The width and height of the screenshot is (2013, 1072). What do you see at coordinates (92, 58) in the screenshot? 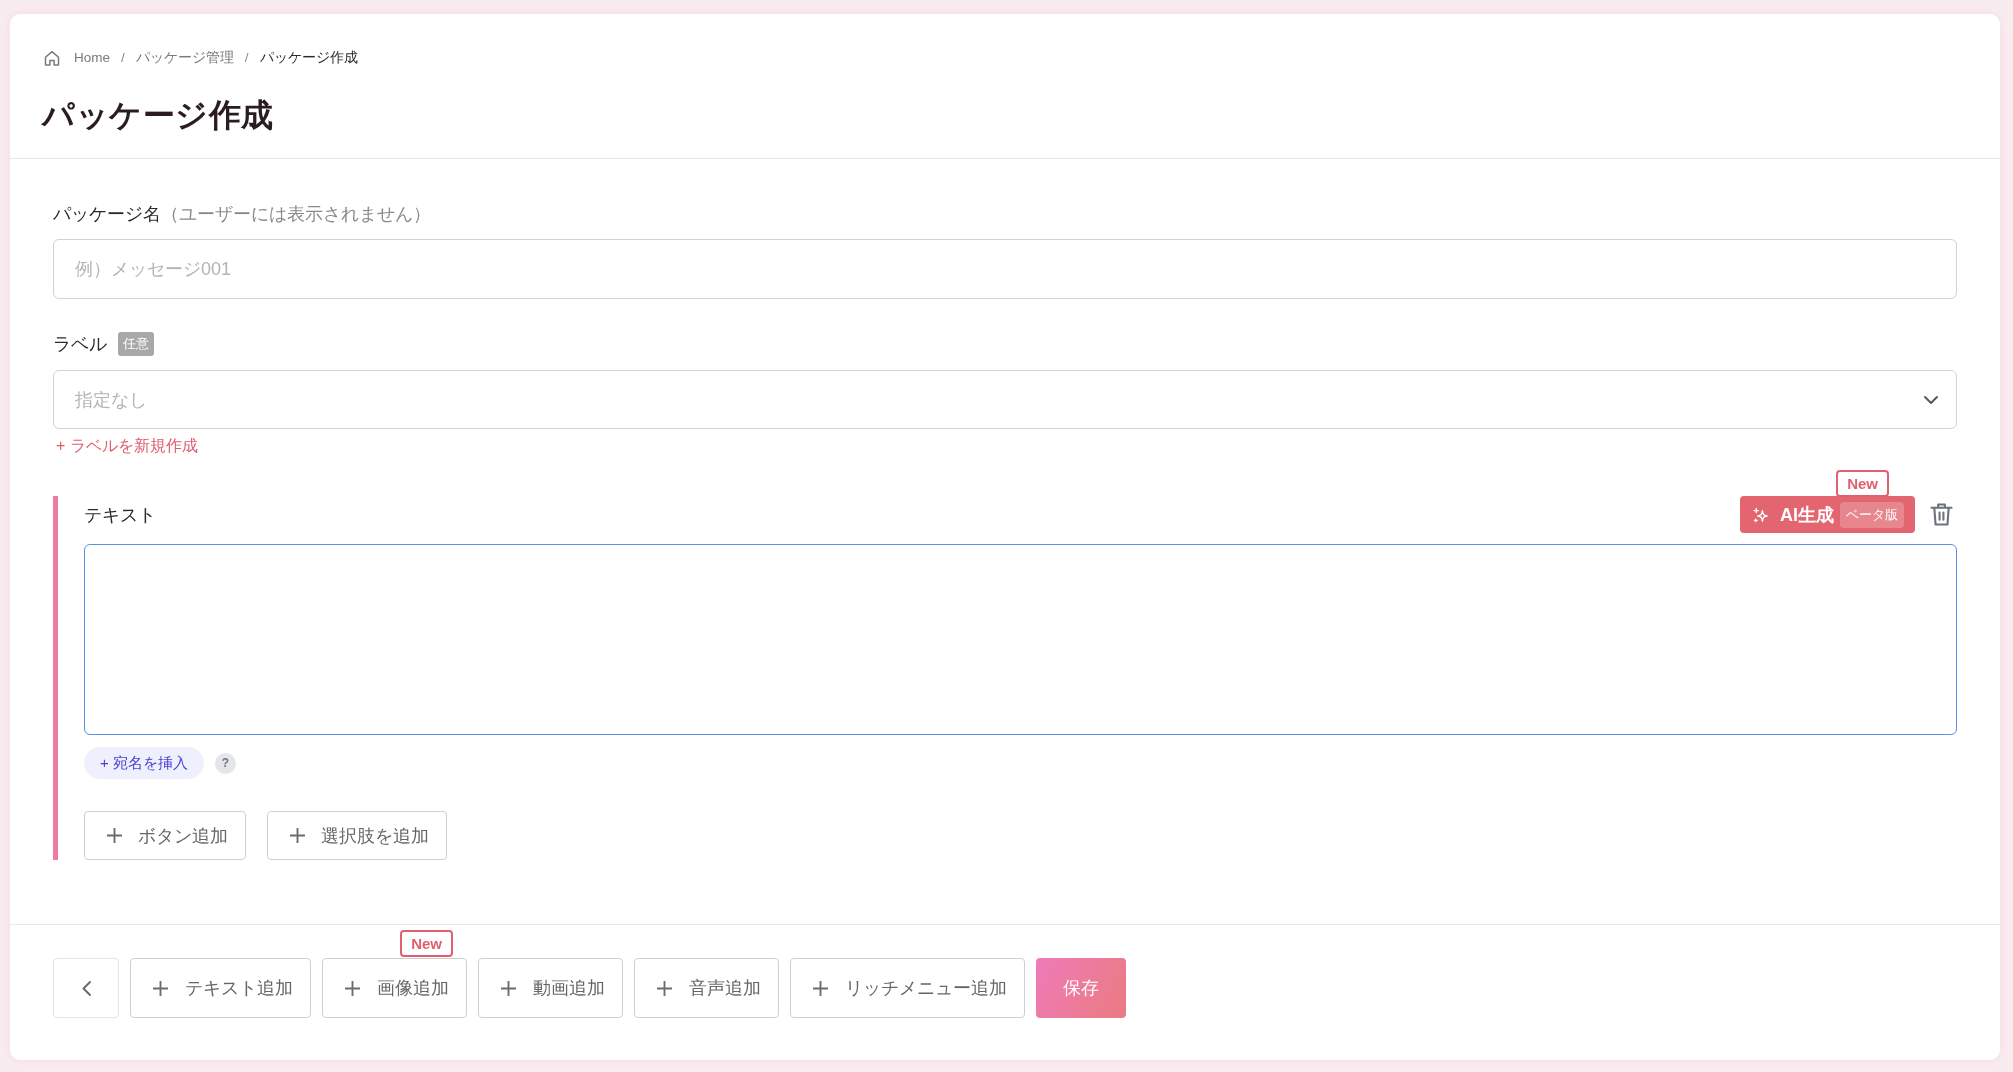
I see `breadcrumb-link: Home` at bounding box center [92, 58].